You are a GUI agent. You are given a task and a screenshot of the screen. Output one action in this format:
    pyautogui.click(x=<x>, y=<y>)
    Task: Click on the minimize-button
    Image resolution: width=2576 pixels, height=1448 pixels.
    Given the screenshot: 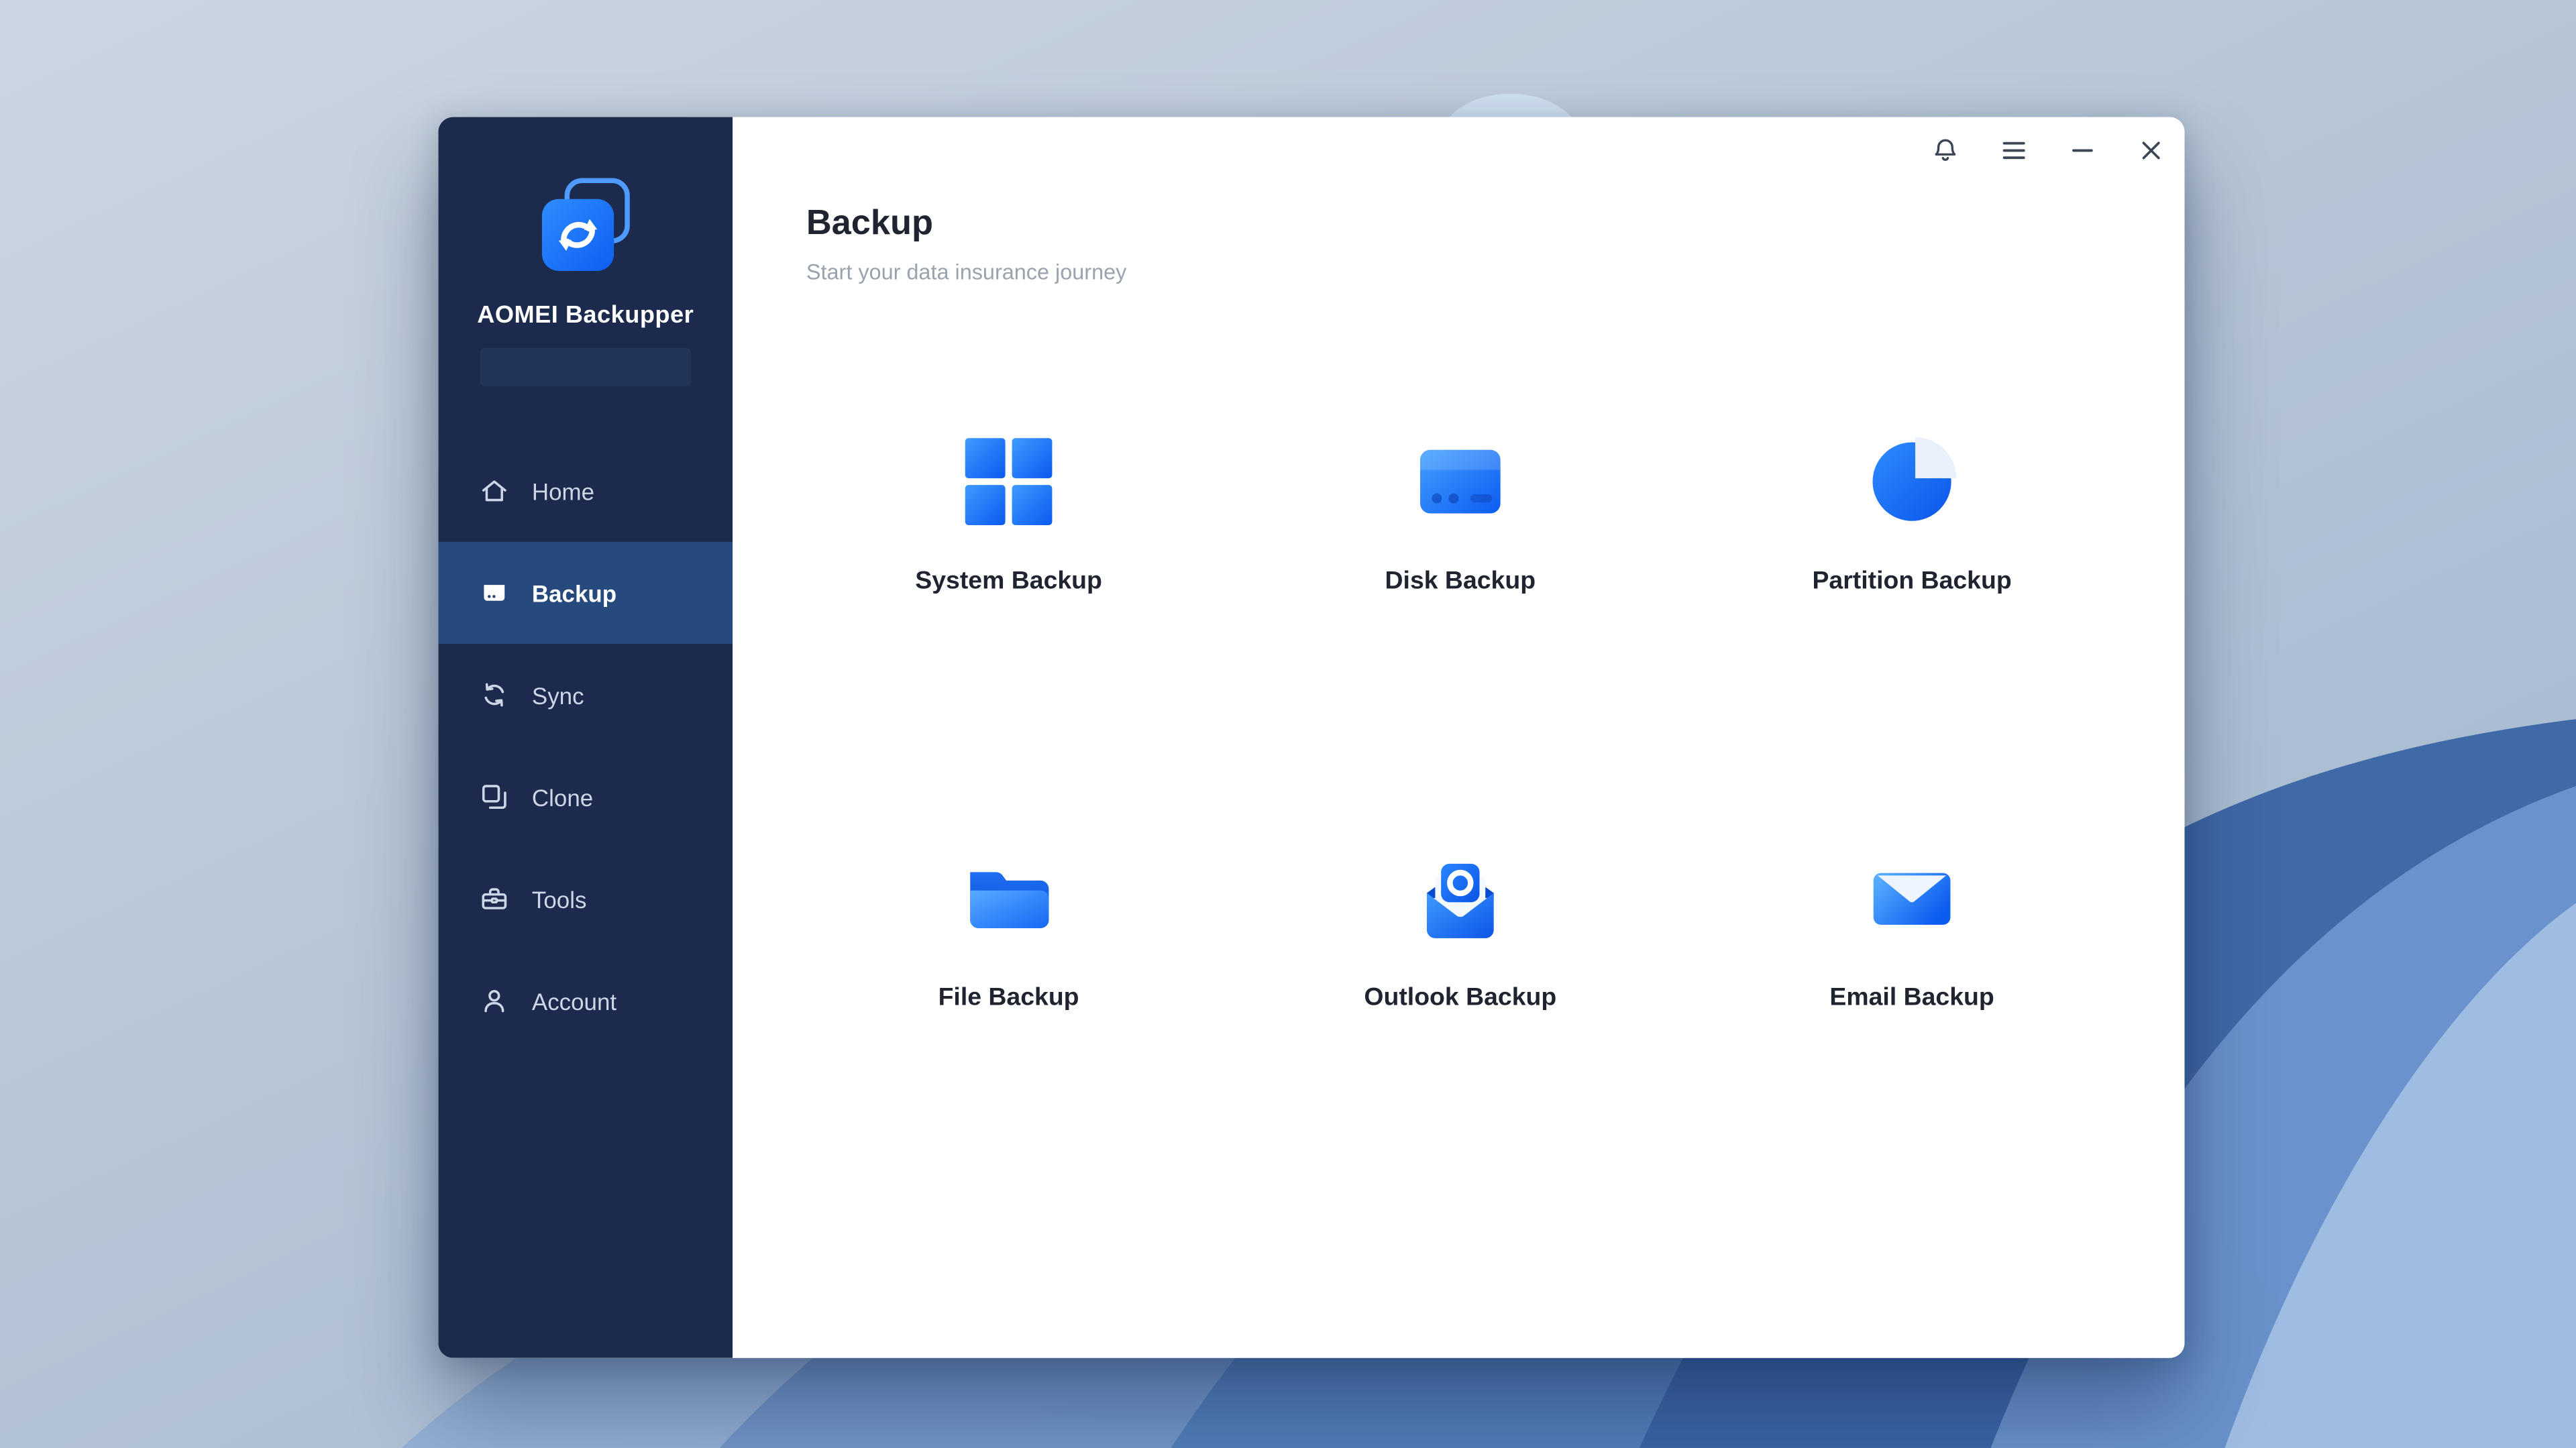 What is the action you would take?
    pyautogui.click(x=2083, y=150)
    